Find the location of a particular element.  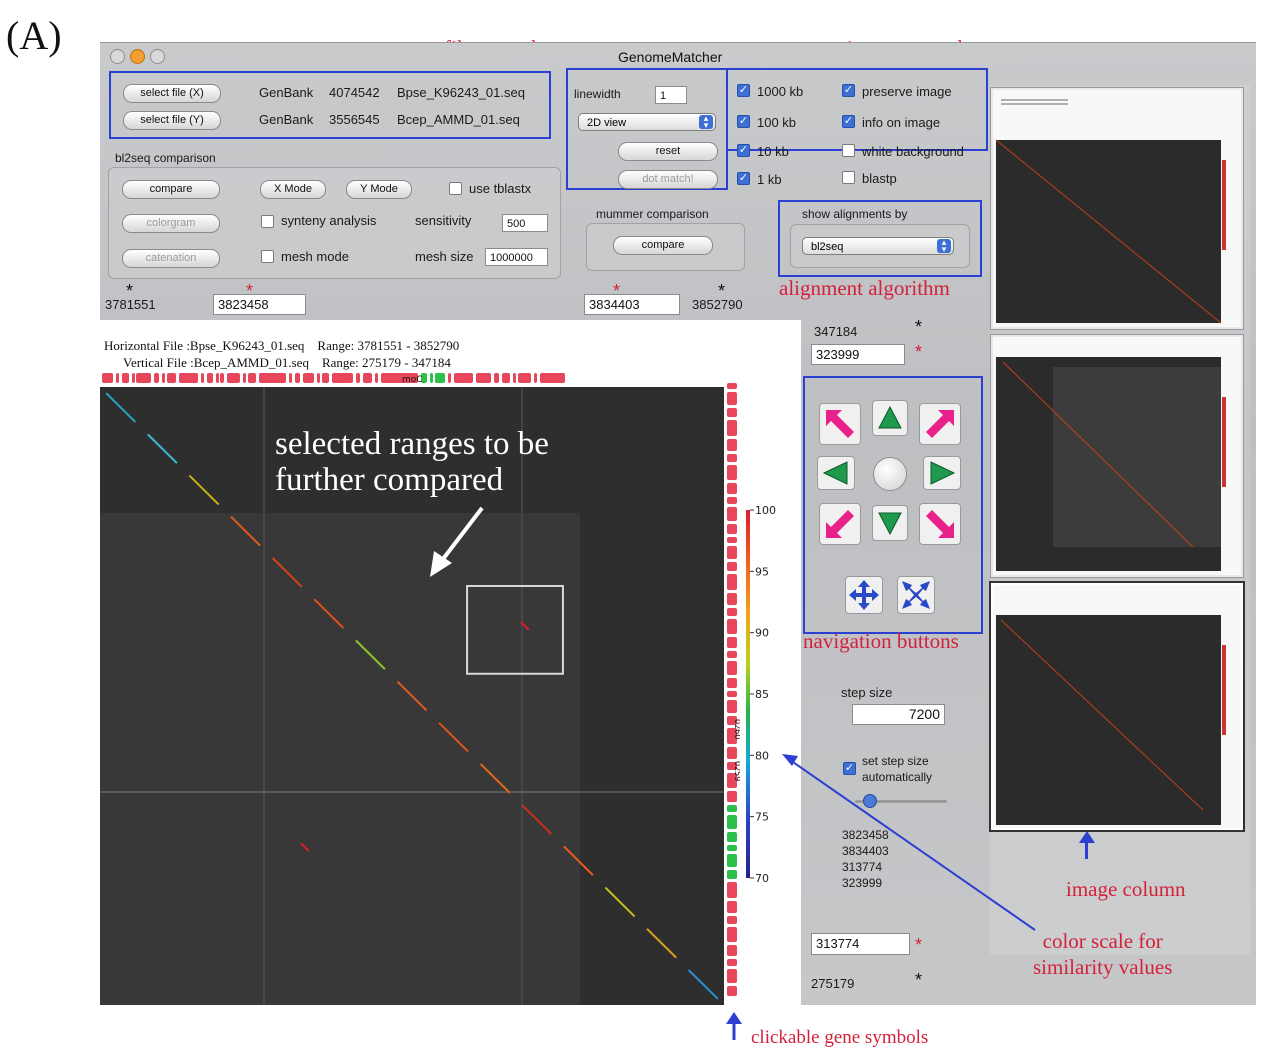

white-background-checkbox is located at coordinates (848, 150).